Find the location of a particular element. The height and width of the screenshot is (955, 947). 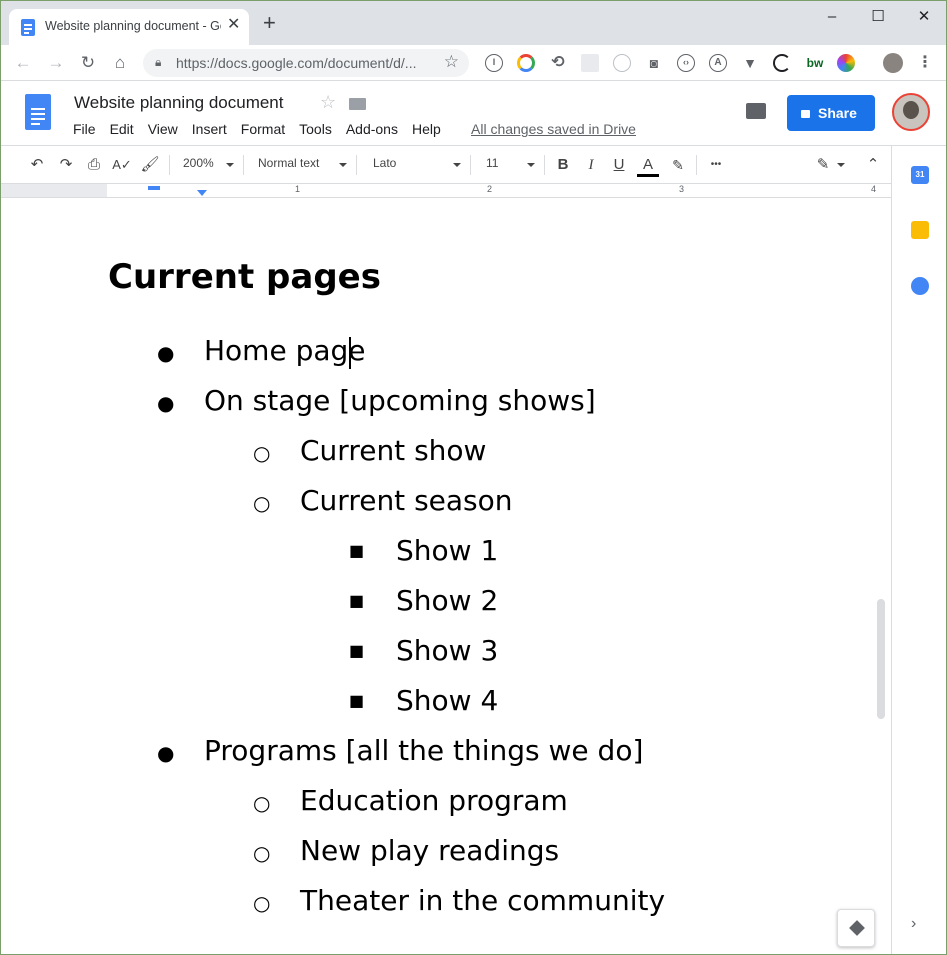

zoom-select: 200% is located at coordinates (198, 163).